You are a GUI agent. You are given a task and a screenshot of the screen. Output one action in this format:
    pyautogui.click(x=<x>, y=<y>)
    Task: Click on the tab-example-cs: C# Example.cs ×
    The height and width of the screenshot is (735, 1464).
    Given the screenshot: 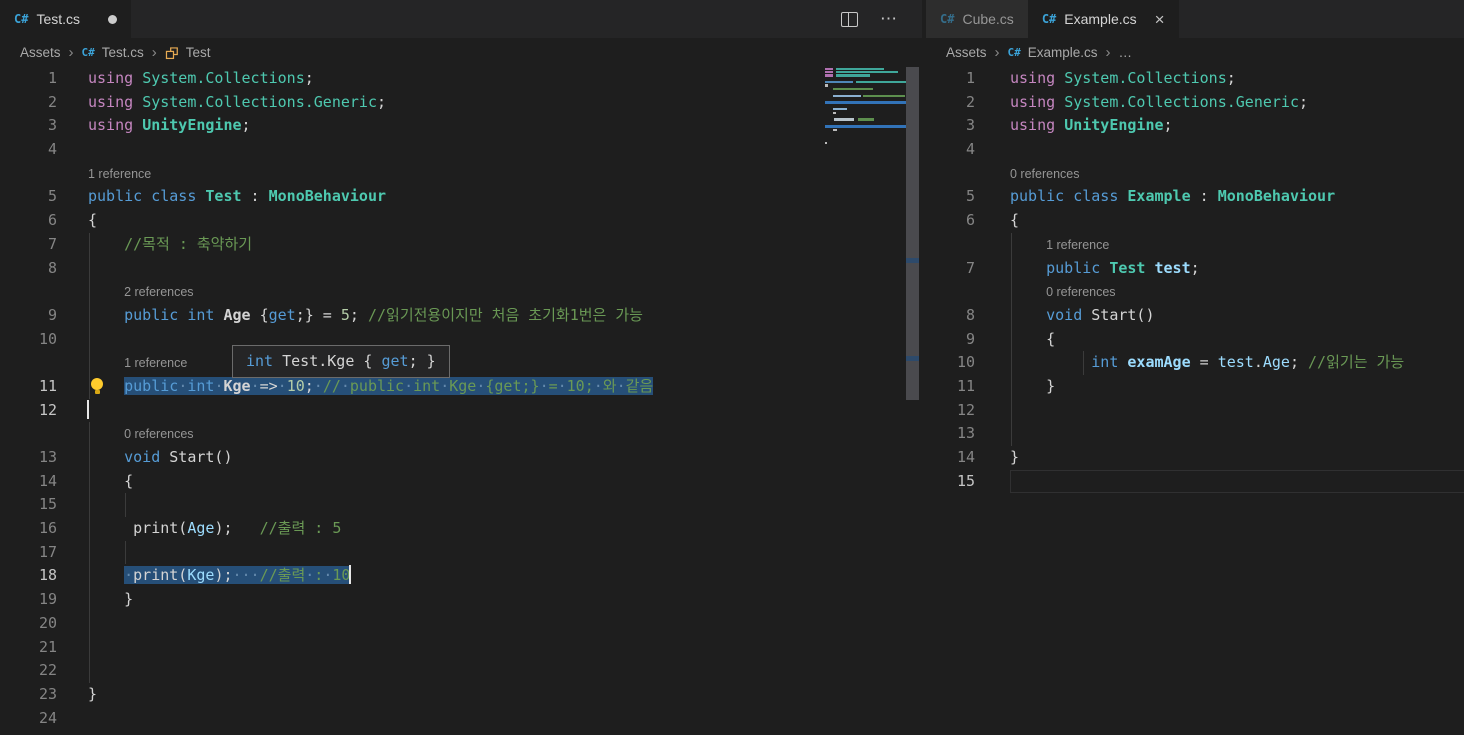 What is the action you would take?
    pyautogui.click(x=1103, y=19)
    